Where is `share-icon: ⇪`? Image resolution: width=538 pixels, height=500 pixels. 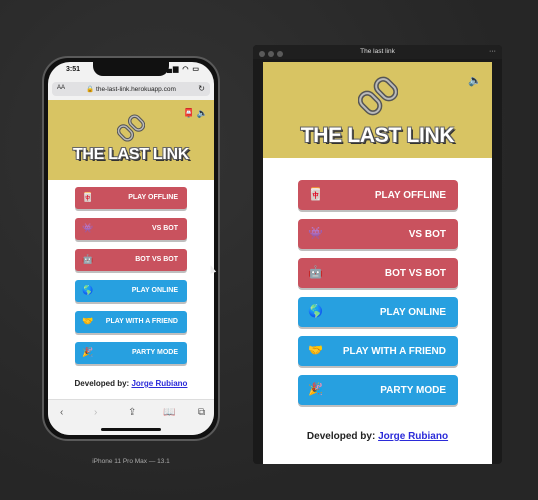
share-icon: ⇪ is located at coordinates (132, 412).